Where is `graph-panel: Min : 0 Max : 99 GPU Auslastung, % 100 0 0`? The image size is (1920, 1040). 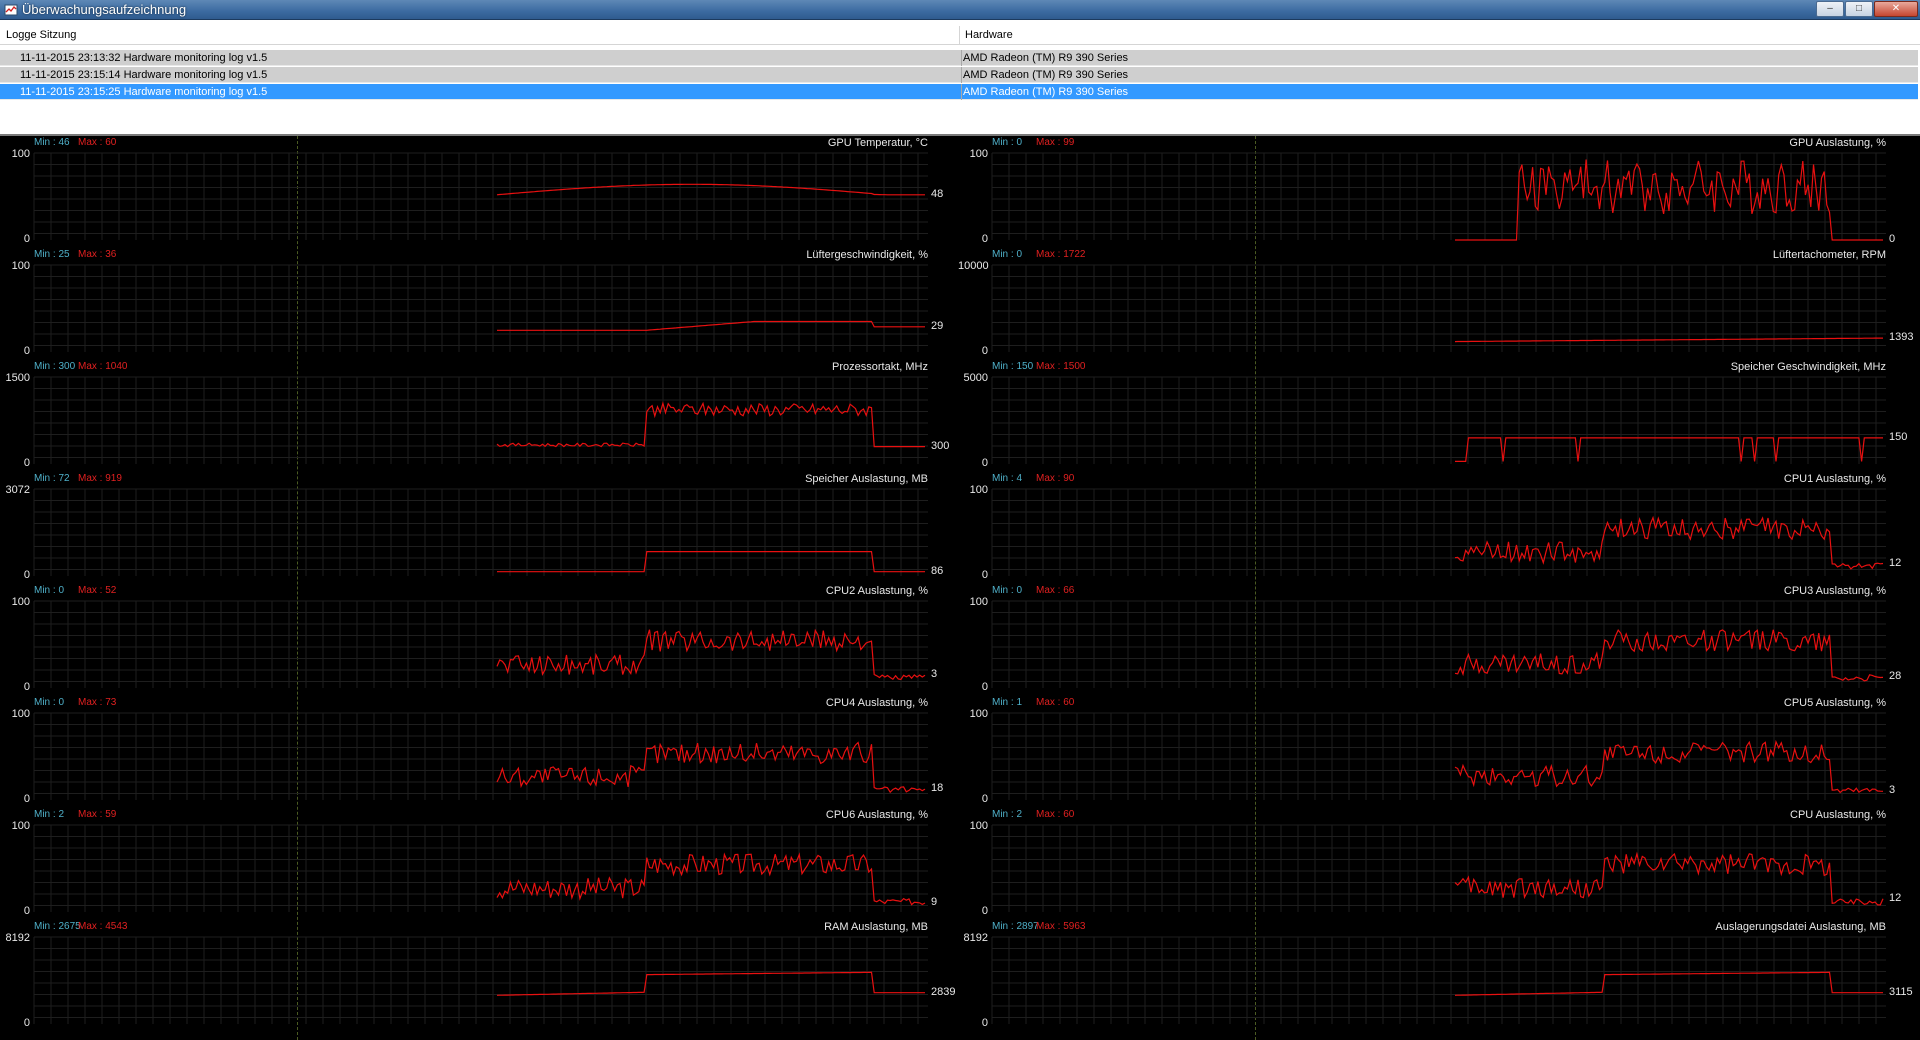
graph-panel: Min : 0 Max : 99 GPU Auslastung, % 100 0 0 is located at coordinates (1439, 192).